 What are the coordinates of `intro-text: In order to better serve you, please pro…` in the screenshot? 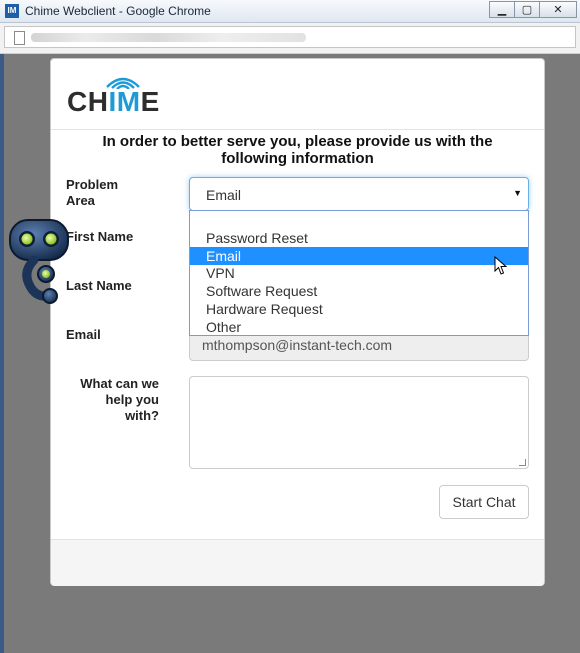 It's located at (297, 150).